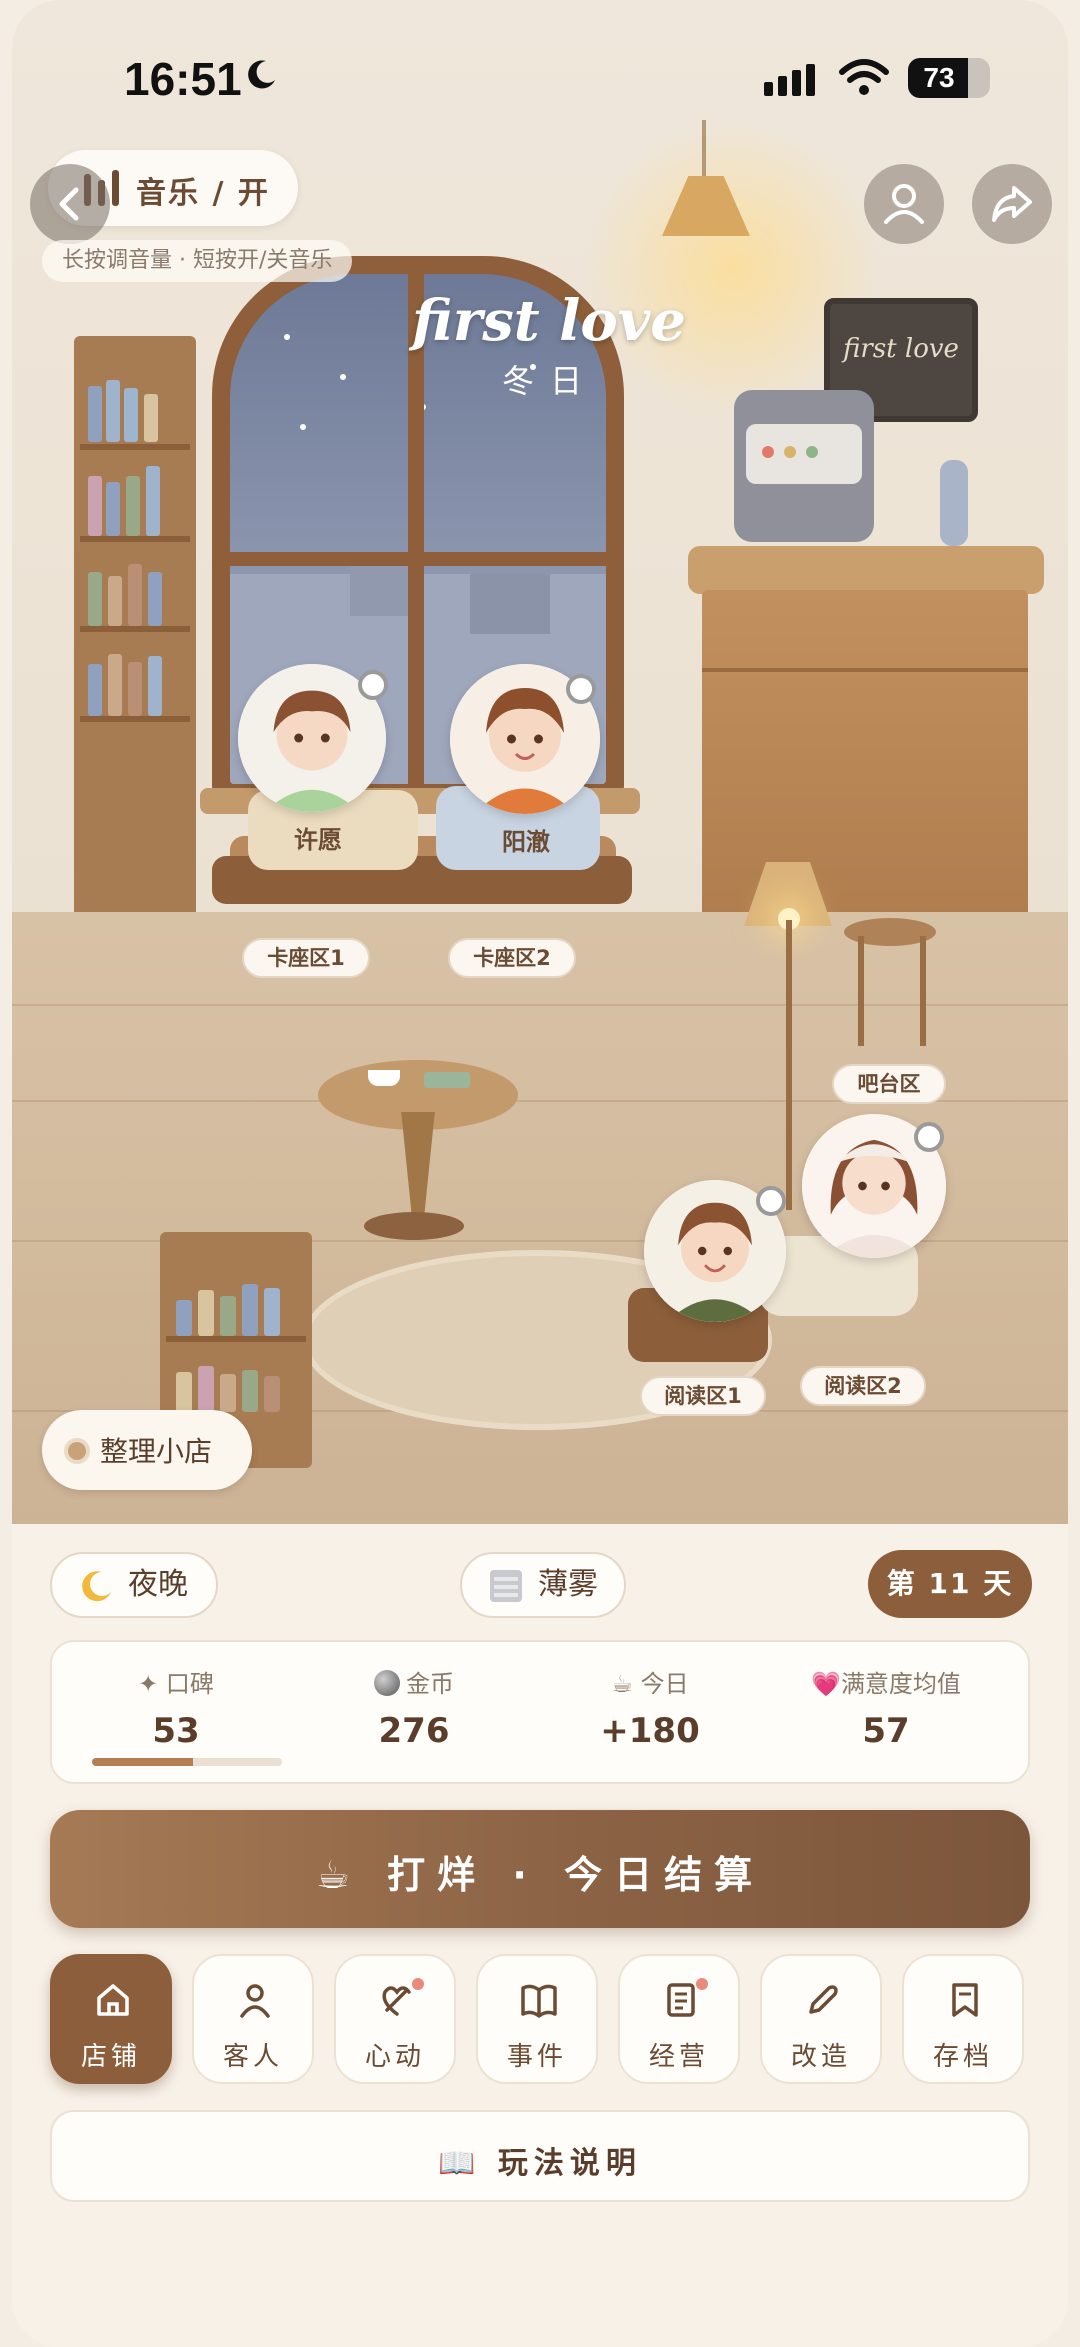 This screenshot has width=1080, height=2347. I want to click on guest-name-yangche: 阳澈, so click(526, 842).